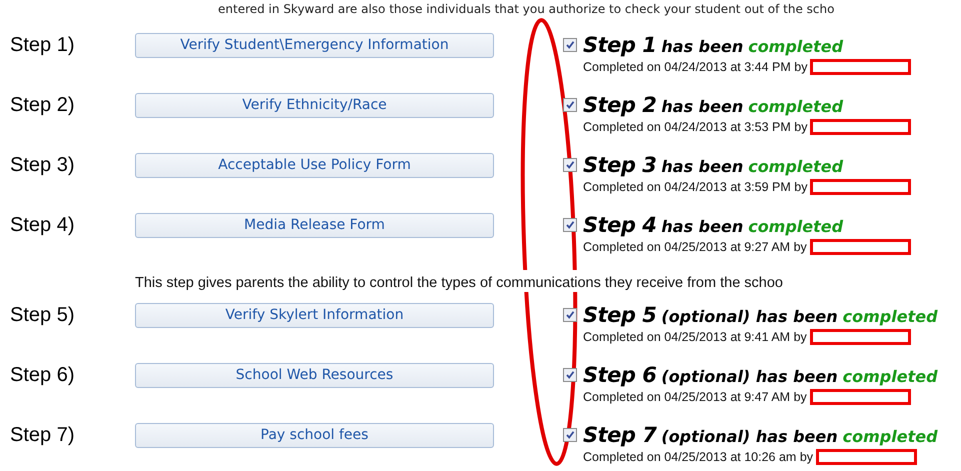 This screenshot has width=961, height=471. What do you see at coordinates (619, 165) in the screenshot?
I see `step-name: Step 3` at bounding box center [619, 165].